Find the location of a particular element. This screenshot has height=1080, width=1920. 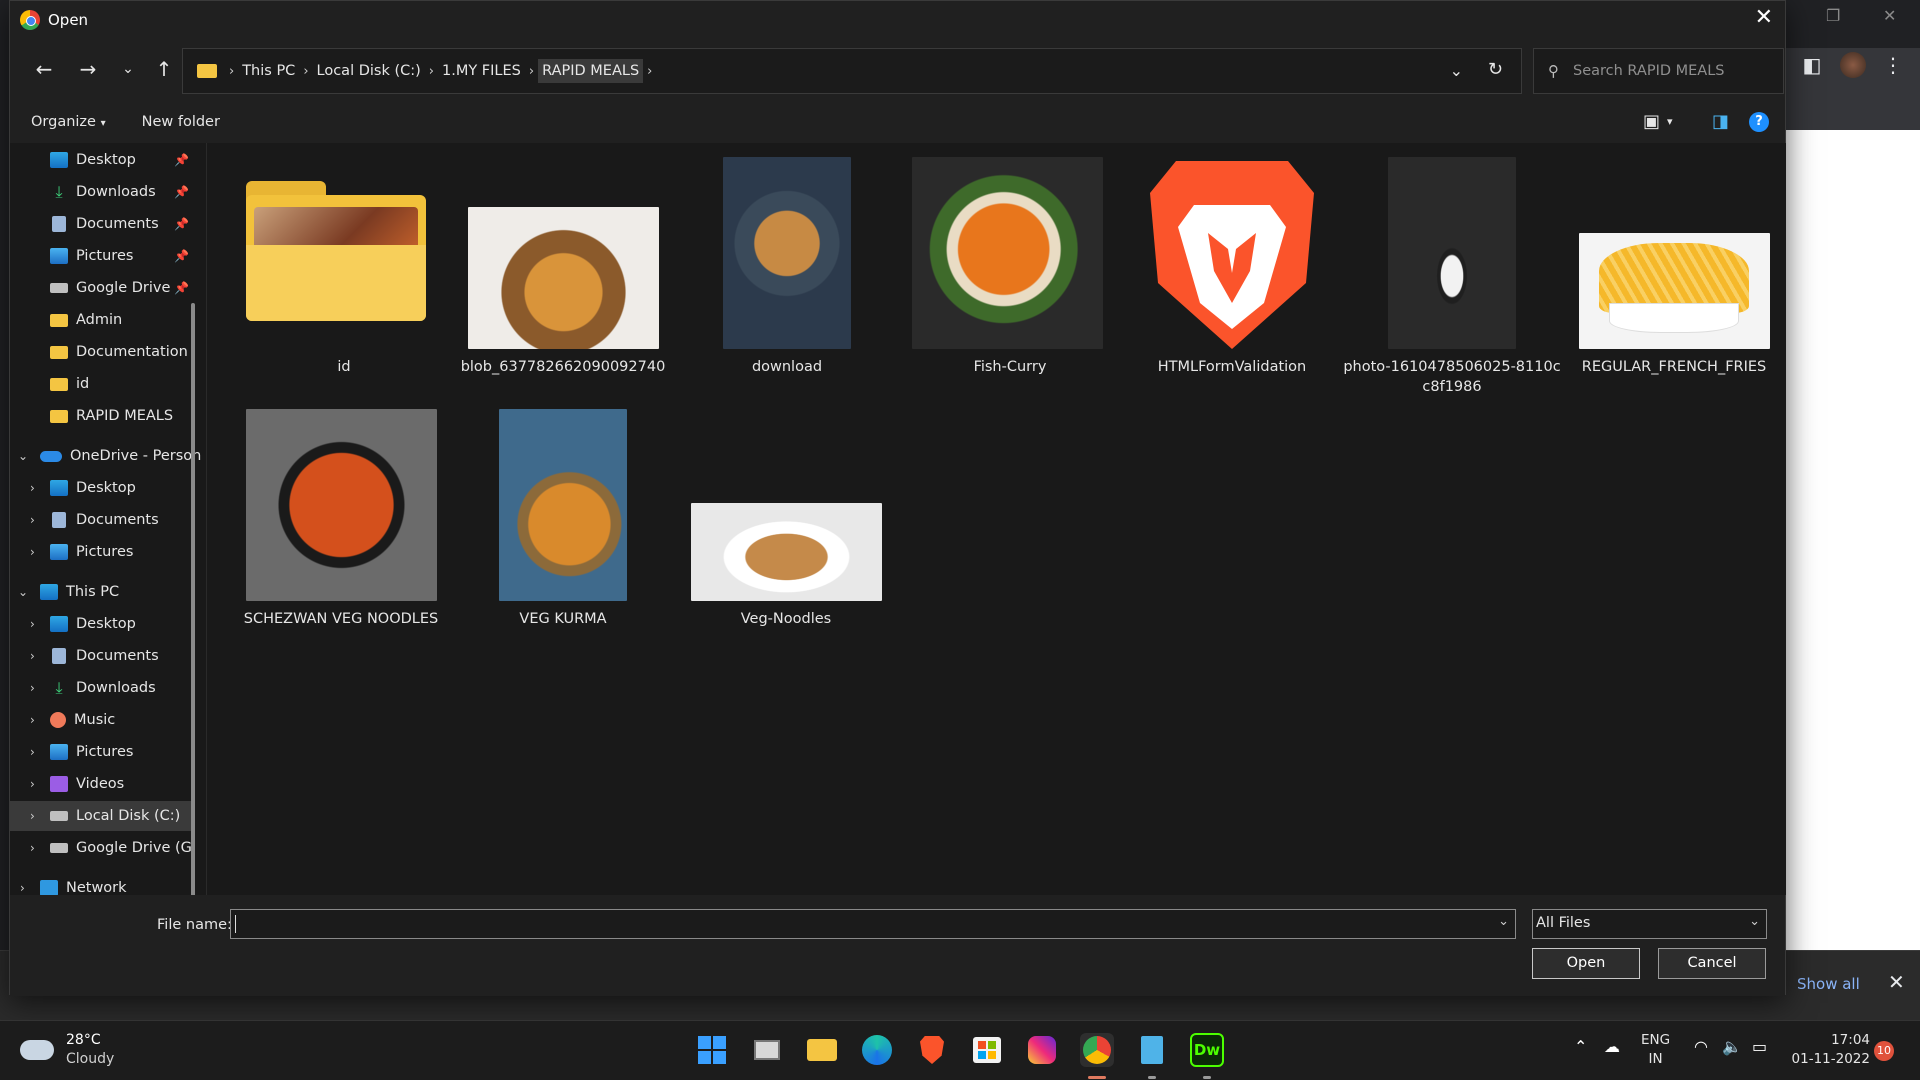

sidebar-item-rapid-meals: RAPID MEALS is located at coordinates (102, 416).